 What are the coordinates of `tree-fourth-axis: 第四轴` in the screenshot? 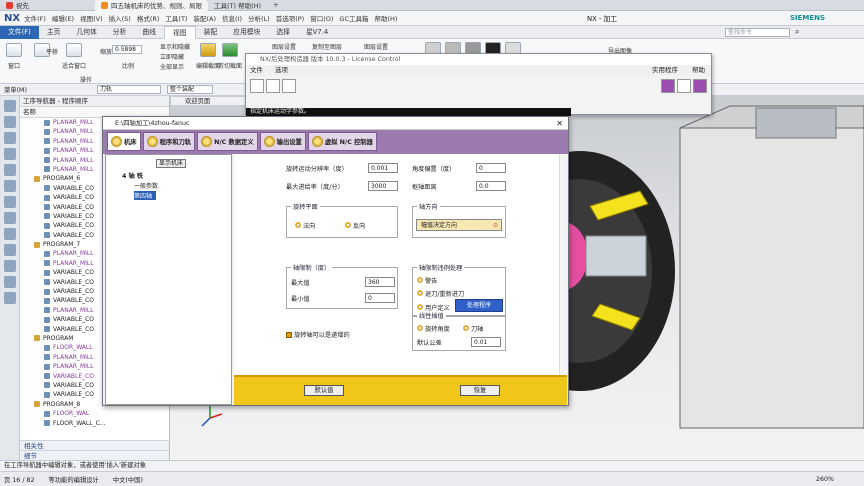 It's located at (145, 195).